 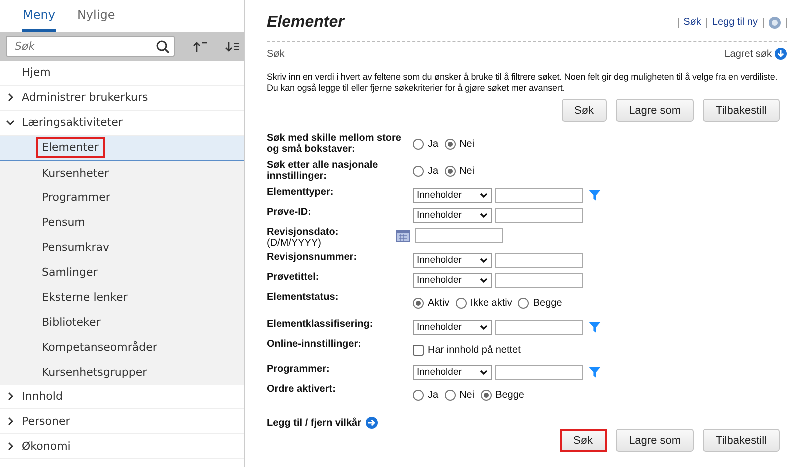 What do you see at coordinates (320, 324) in the screenshot?
I see `field-label: Elementklassifisering:` at bounding box center [320, 324].